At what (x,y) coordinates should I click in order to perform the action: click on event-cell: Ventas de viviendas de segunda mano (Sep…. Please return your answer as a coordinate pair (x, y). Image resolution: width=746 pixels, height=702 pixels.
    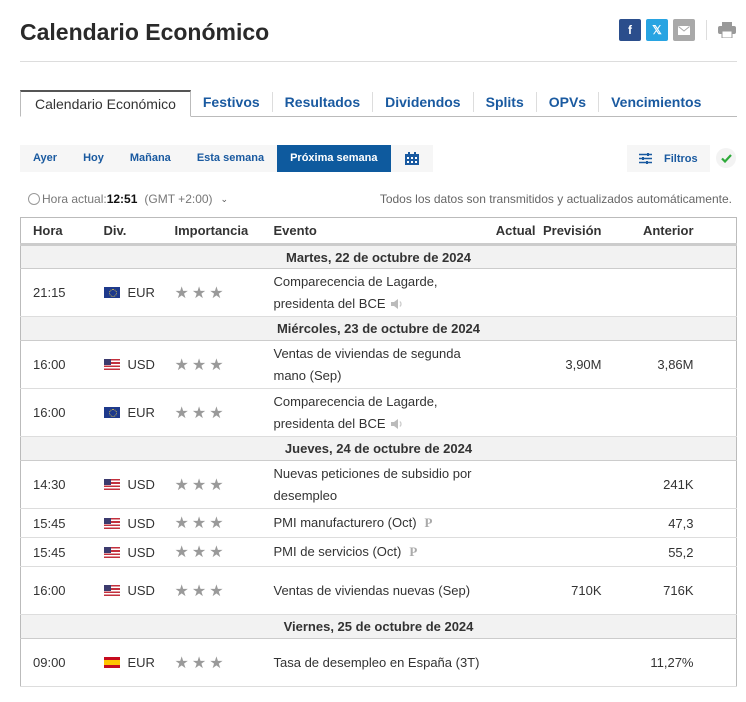
    Looking at the image, I should click on (376, 364).